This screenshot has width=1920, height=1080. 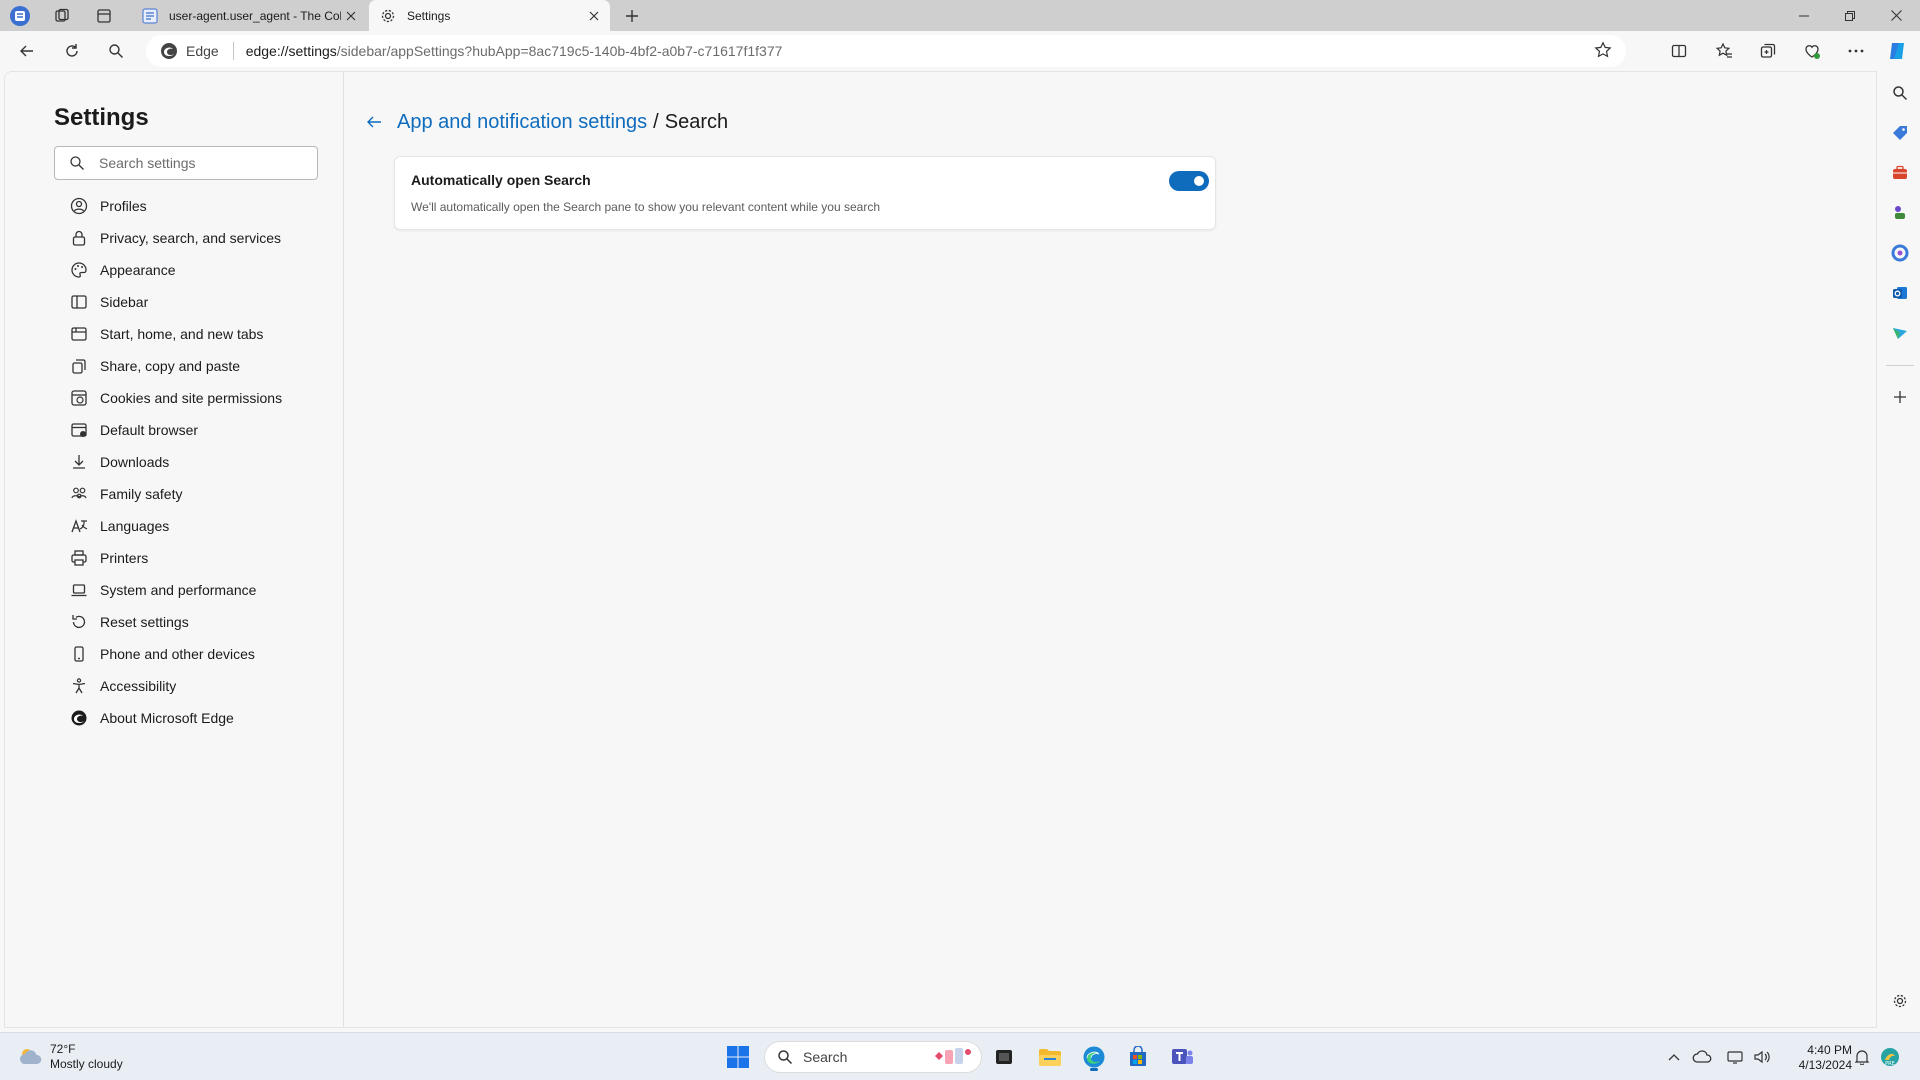 What do you see at coordinates (1900, 293) in the screenshot?
I see `outlook-icon` at bounding box center [1900, 293].